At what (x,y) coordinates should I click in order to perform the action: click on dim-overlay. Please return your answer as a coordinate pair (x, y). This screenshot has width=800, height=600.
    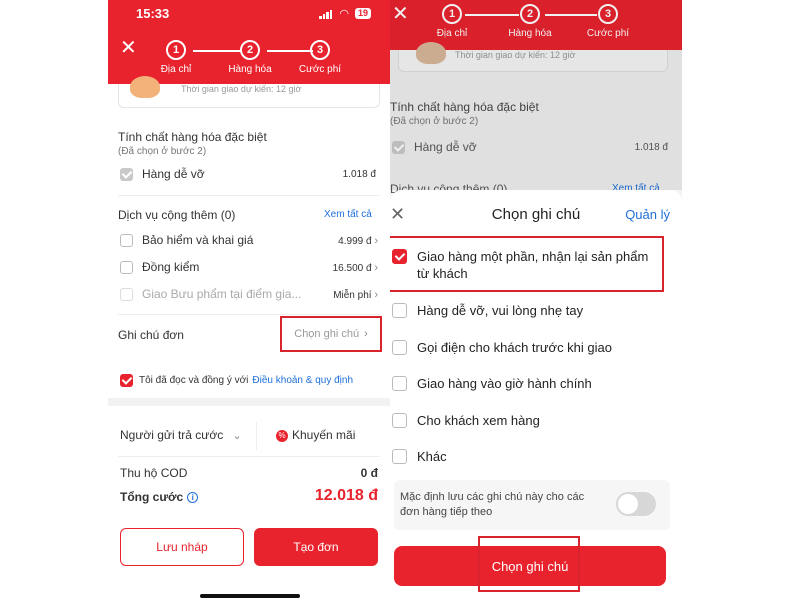
    Looking at the image, I should click on (536, 95).